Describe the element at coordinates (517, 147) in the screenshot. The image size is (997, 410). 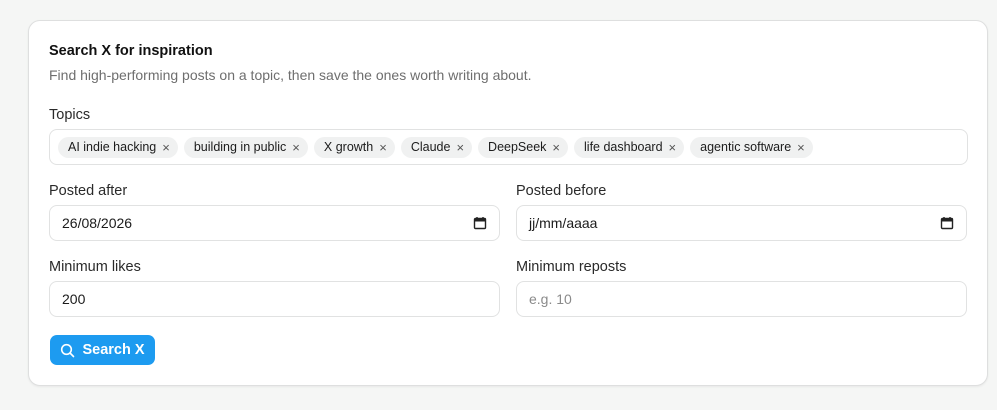
I see `topic-chip-label: DeepSeek` at that location.